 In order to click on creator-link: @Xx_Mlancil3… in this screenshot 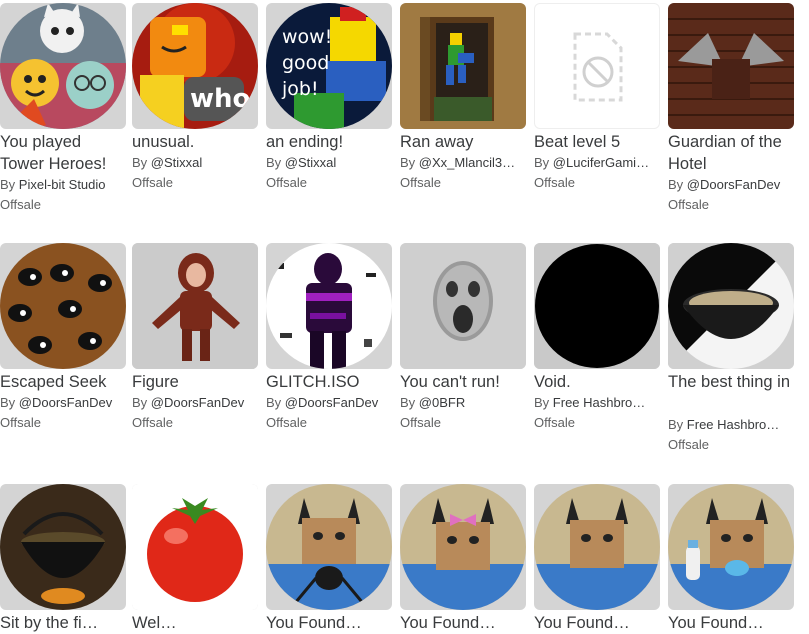, I will do `click(467, 162)`.